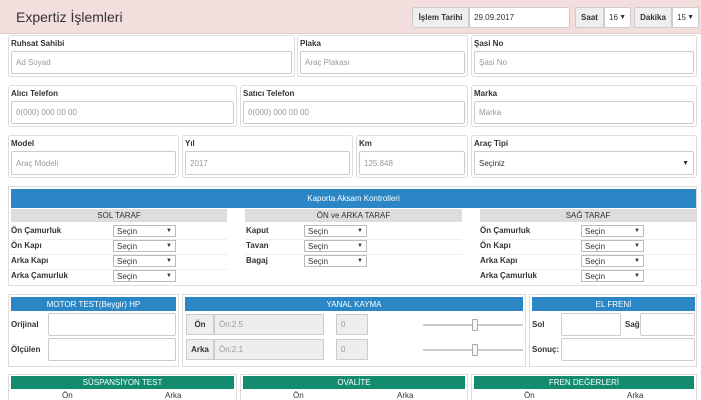 This screenshot has height=400, width=701. I want to click on elfreni-title: EL FRENİ, so click(613, 304).